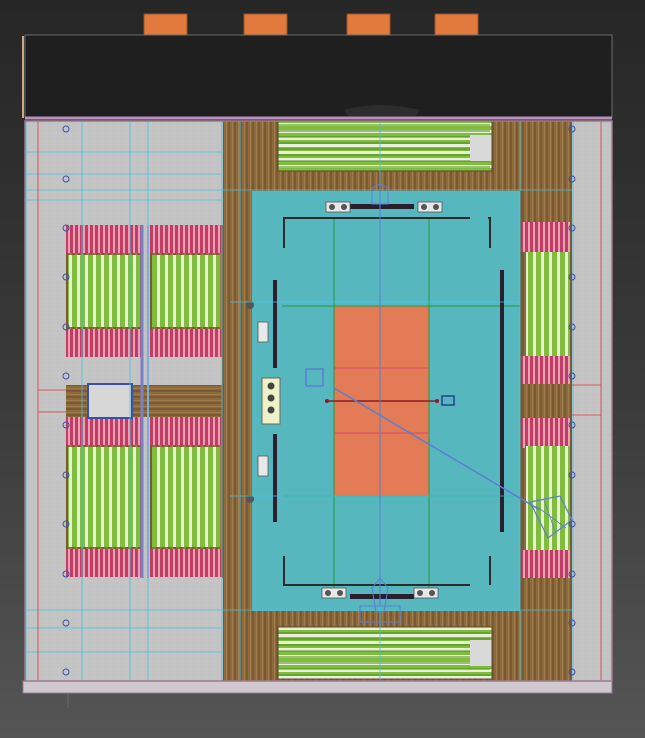 Image resolution: width=645 pixels, height=738 pixels. Describe the element at coordinates (548, 304) in the screenshot. I see `right-stand-green-seats` at that location.